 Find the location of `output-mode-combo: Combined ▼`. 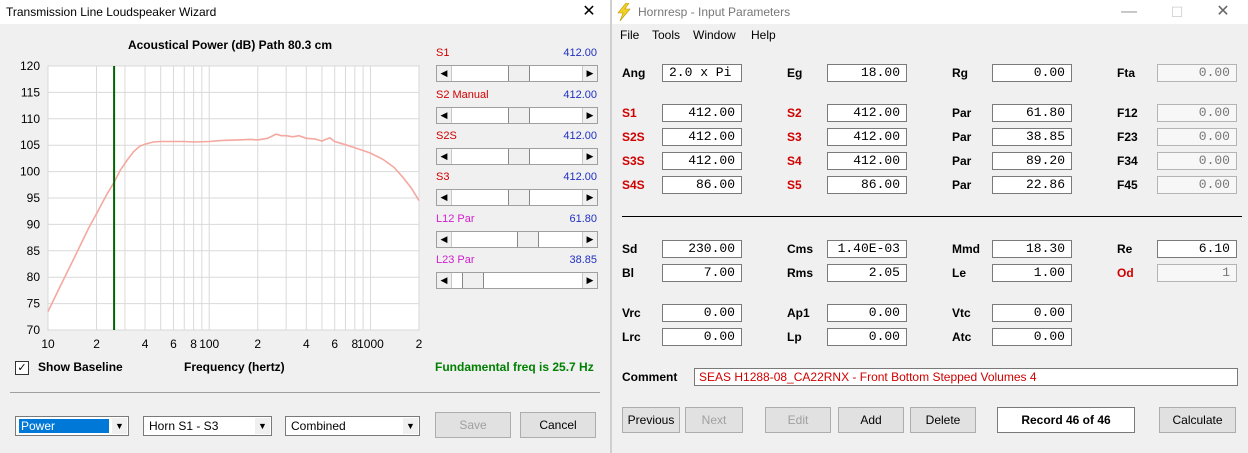

output-mode-combo: Combined ▼ is located at coordinates (352, 426).